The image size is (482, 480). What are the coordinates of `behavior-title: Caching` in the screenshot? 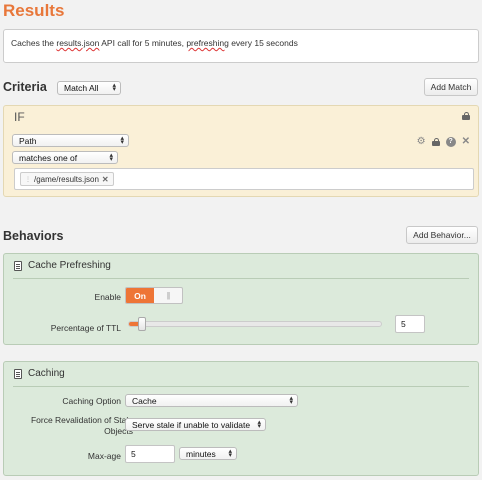 It's located at (39, 373).